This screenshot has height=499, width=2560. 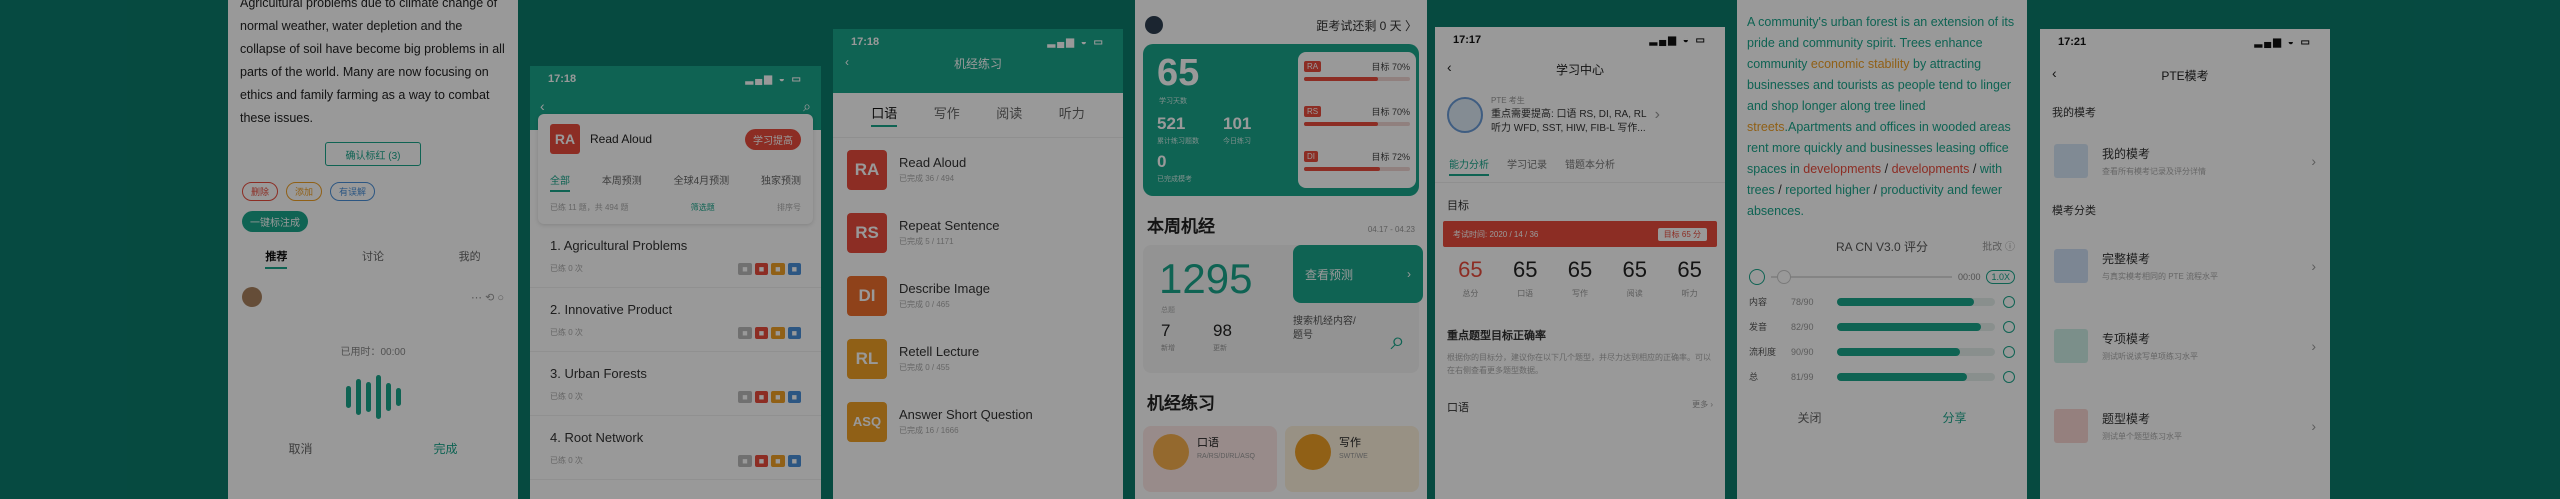 What do you see at coordinates (1171, 452) in the screenshot?
I see `microphone-icon` at bounding box center [1171, 452].